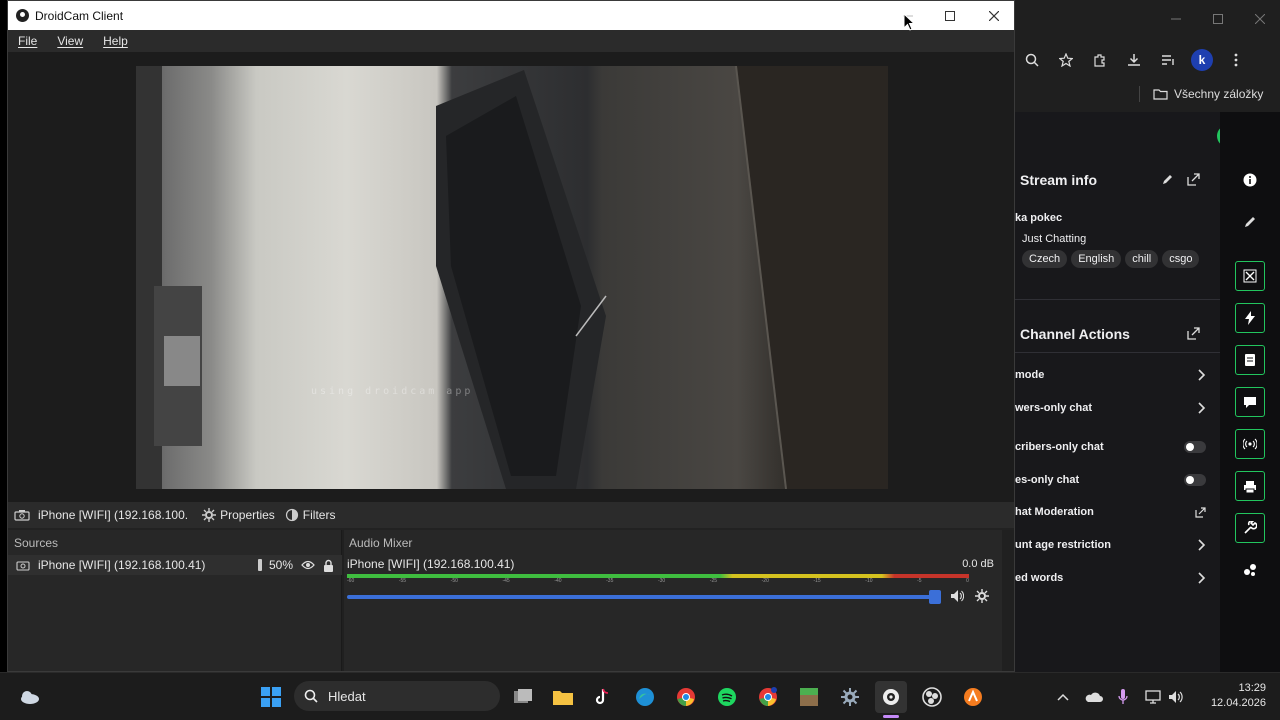  What do you see at coordinates (238, 515) in the screenshot?
I see `properties-button: Properties` at bounding box center [238, 515].